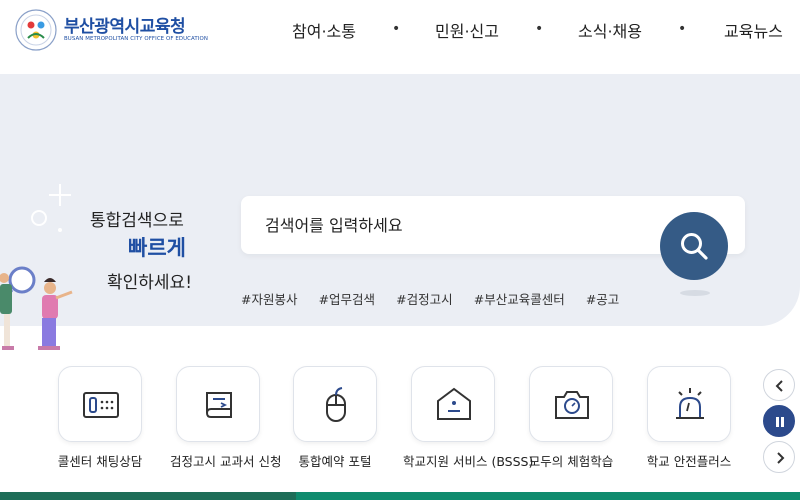 Image resolution: width=800 pixels, height=500 pixels. Describe the element at coordinates (347, 298) in the screenshot. I see `tag-work-search: #업무검색` at that location.